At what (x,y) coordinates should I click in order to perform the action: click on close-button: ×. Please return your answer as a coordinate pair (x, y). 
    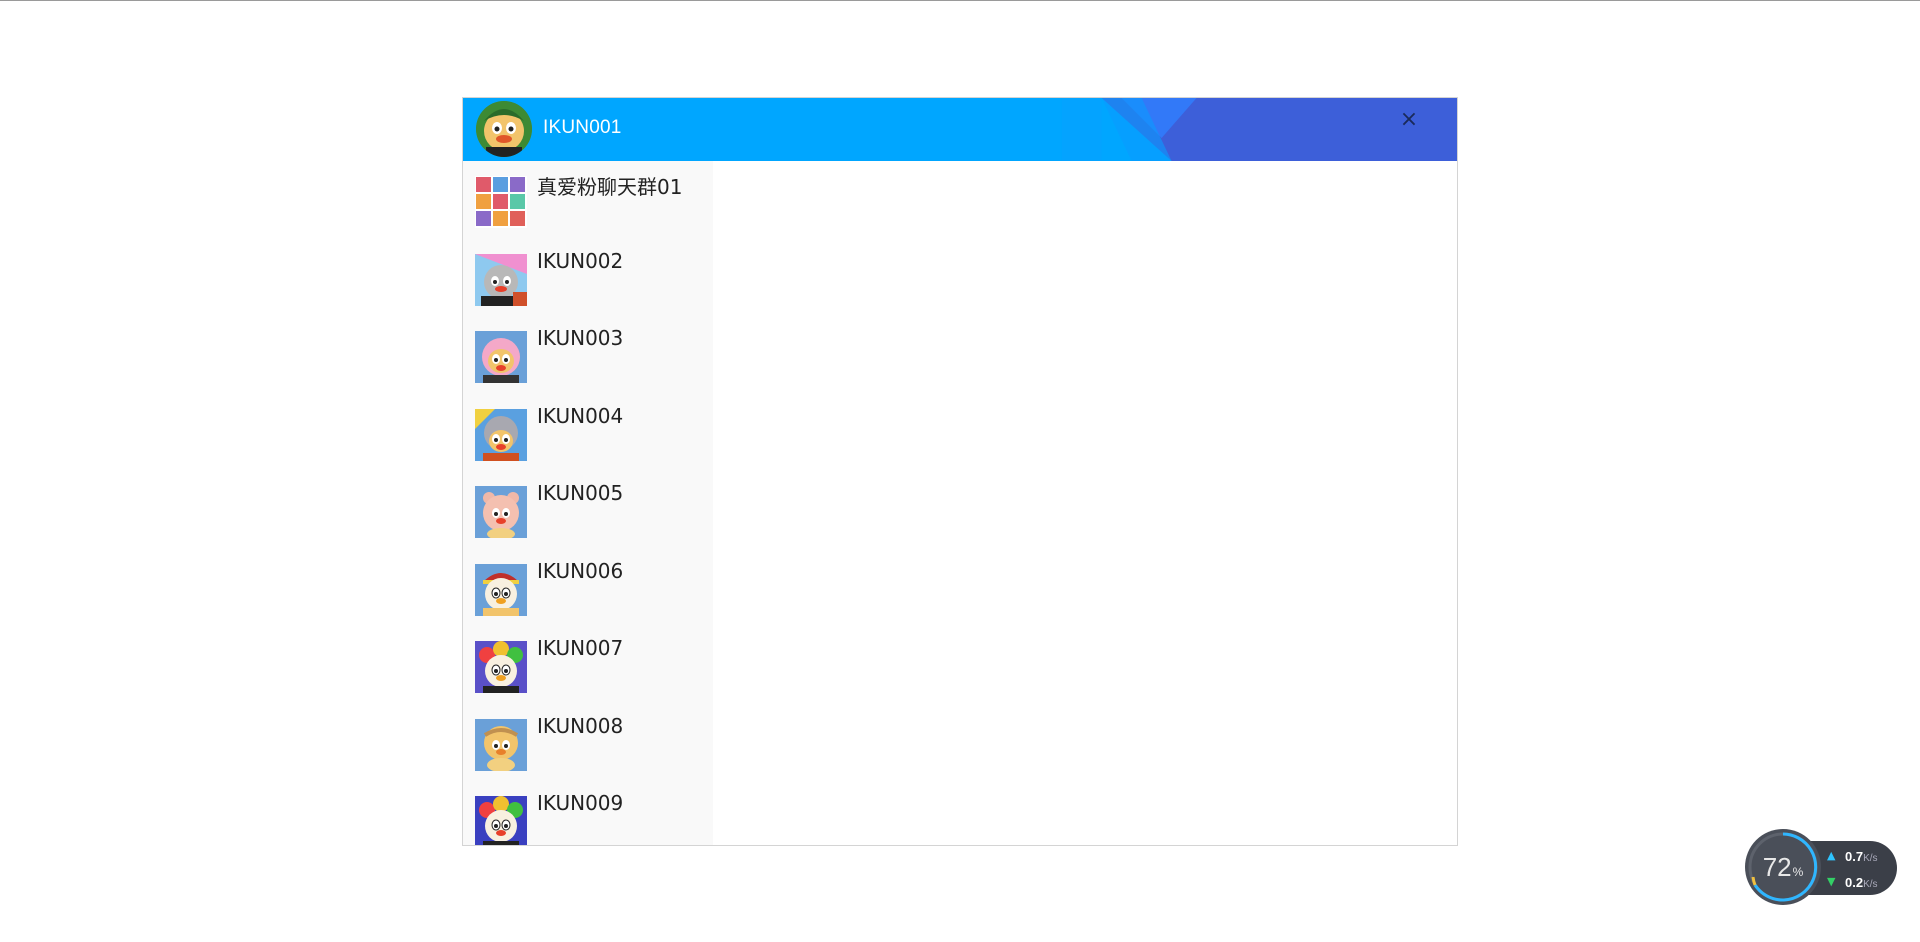
    Looking at the image, I should click on (1409, 120).